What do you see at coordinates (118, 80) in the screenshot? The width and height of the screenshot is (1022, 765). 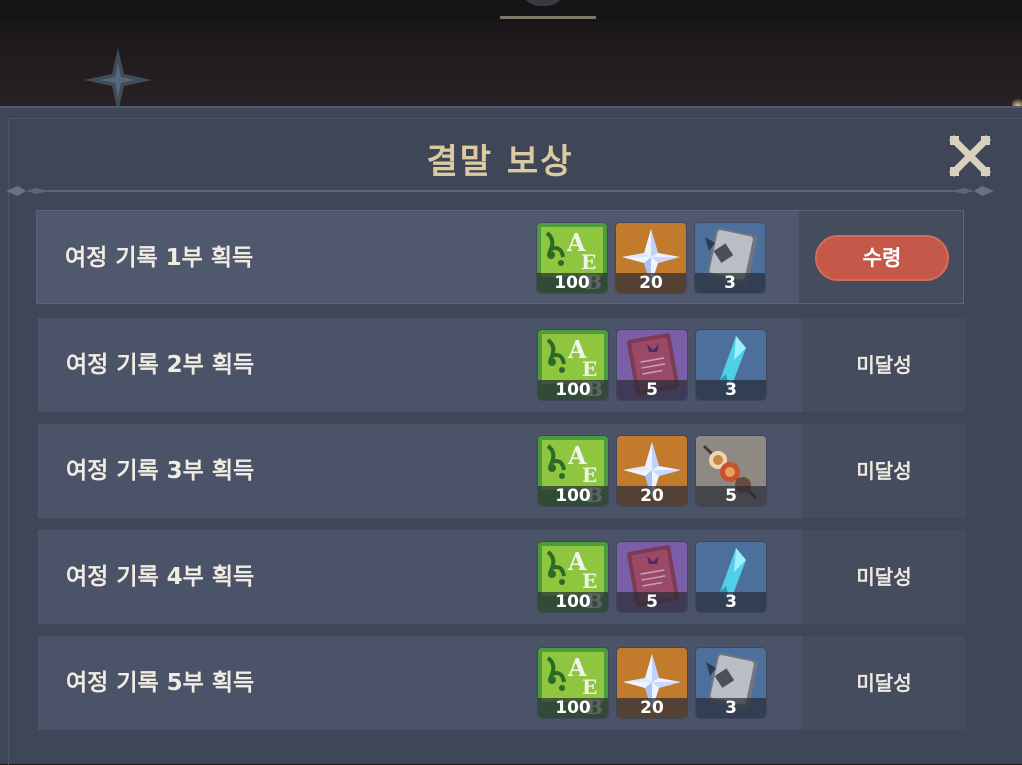 I see `decorative-star-icon` at bounding box center [118, 80].